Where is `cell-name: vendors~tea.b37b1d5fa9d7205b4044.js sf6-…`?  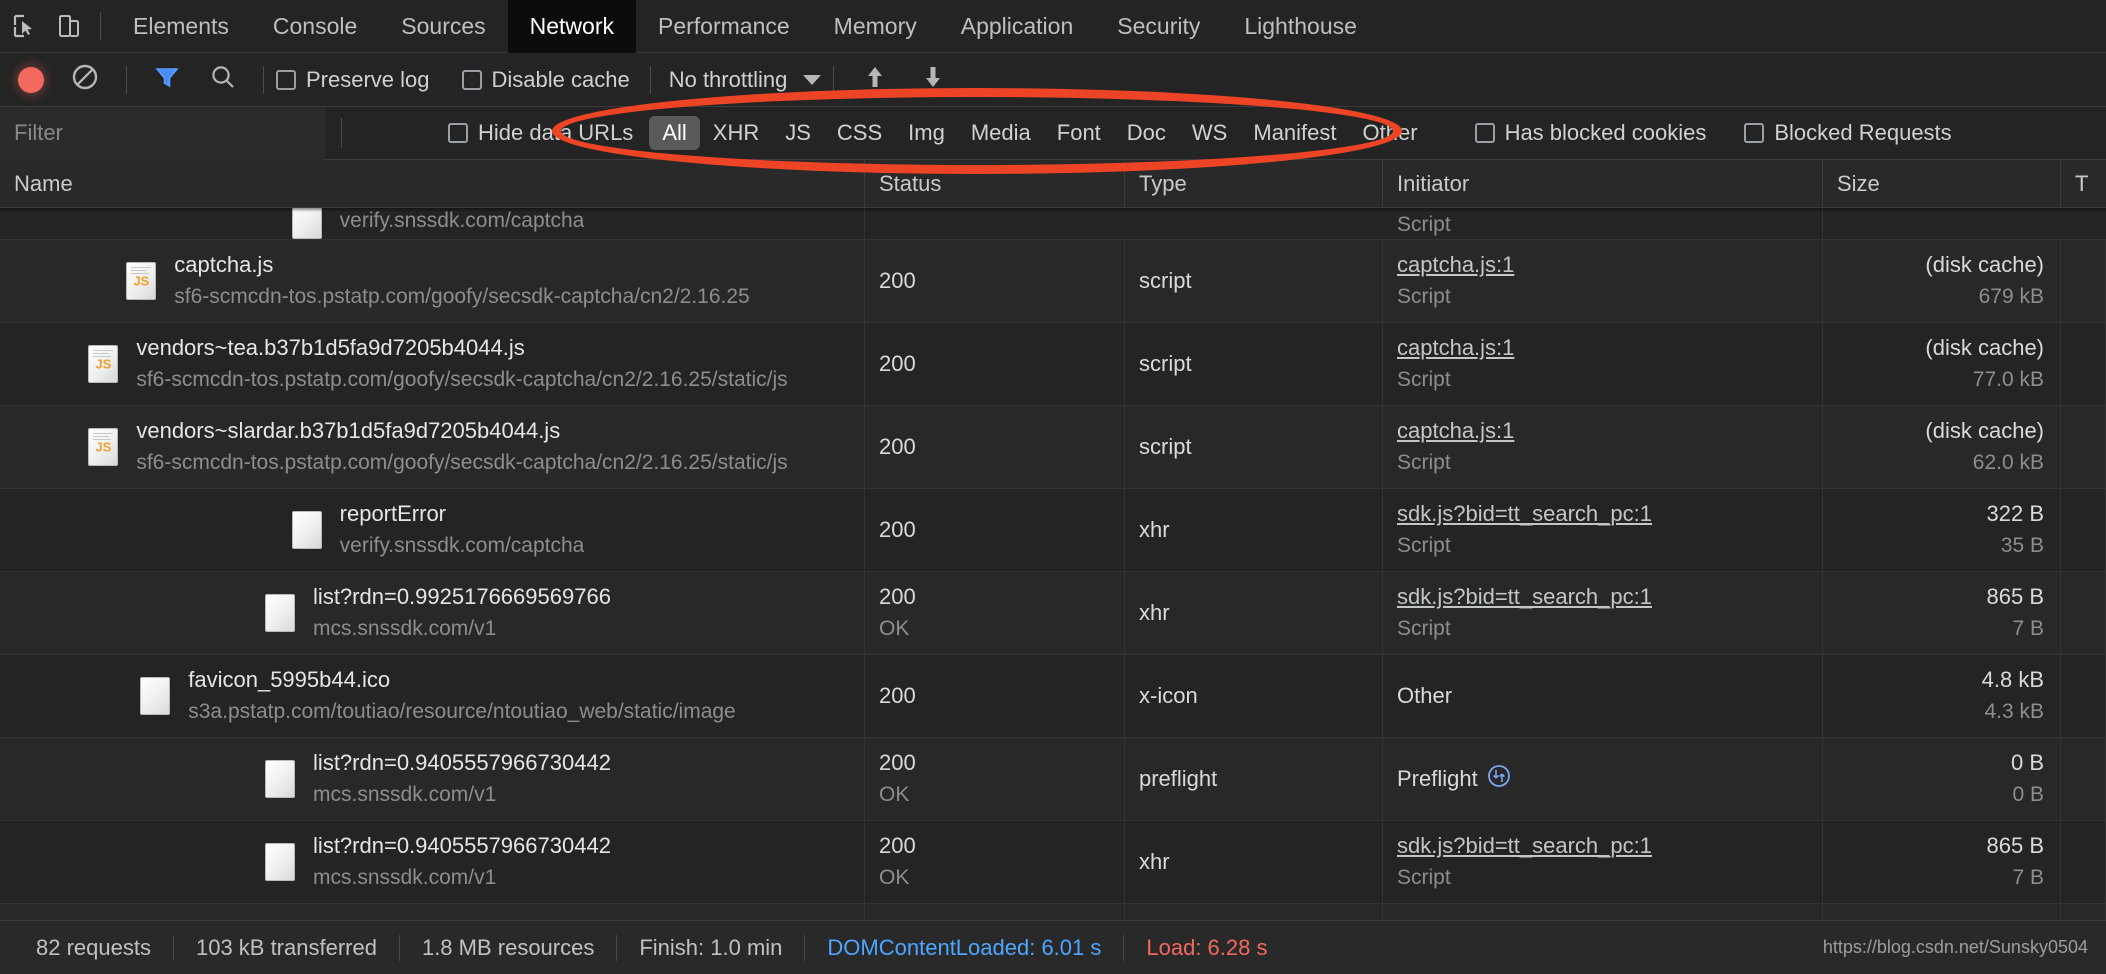
cell-name: vendors~tea.b37b1d5fa9d7205b4044.js sf6-… is located at coordinates (432, 364).